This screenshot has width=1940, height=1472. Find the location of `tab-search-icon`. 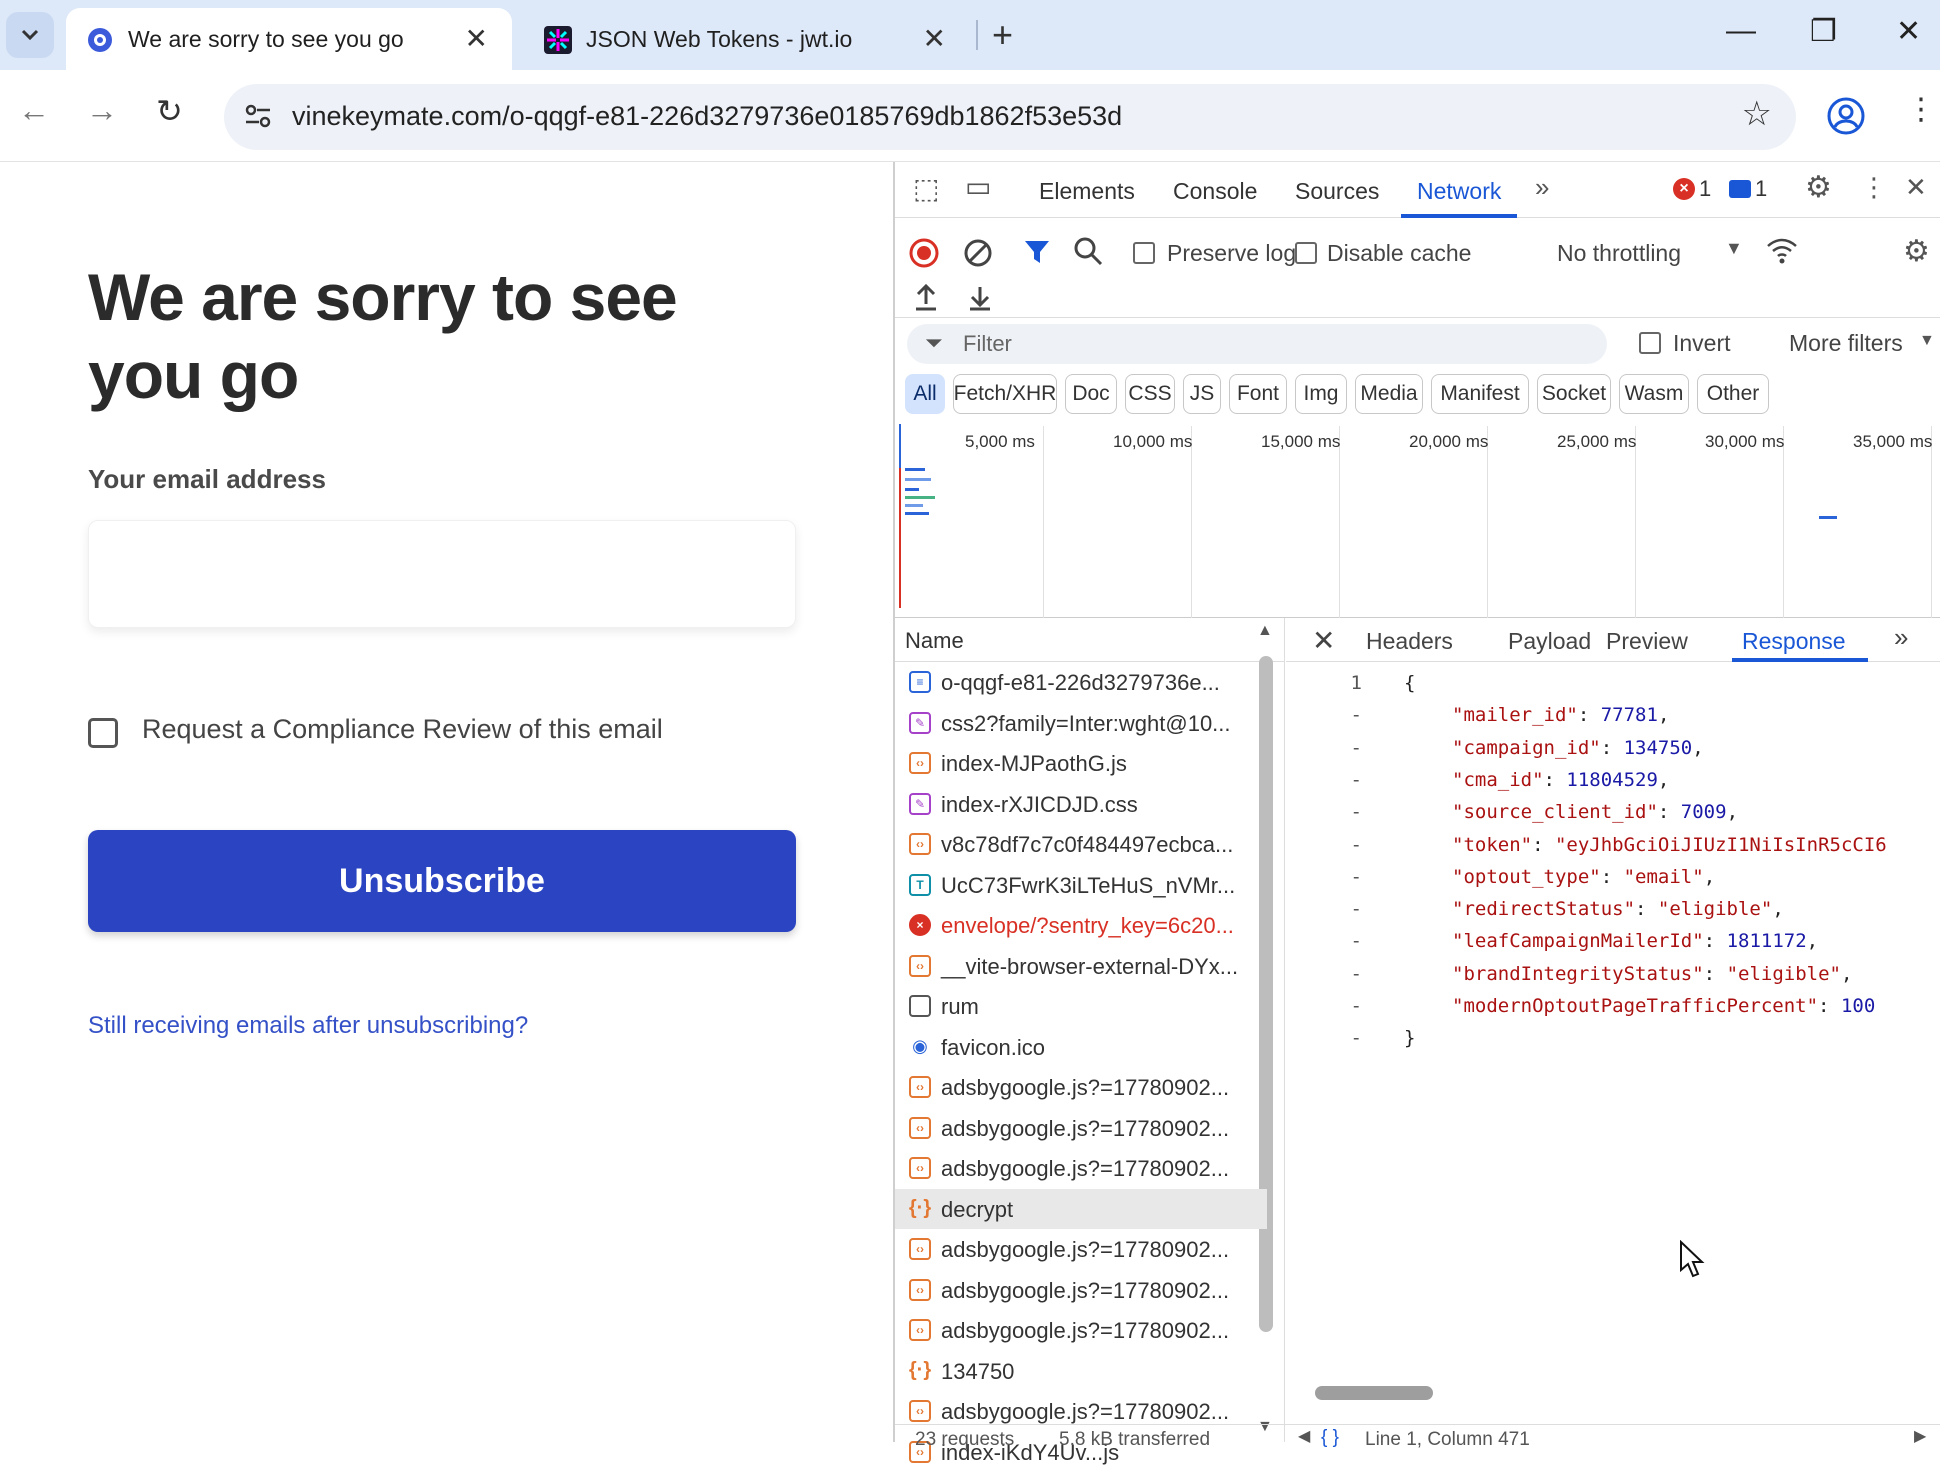

tab-search-icon is located at coordinates (30, 35).